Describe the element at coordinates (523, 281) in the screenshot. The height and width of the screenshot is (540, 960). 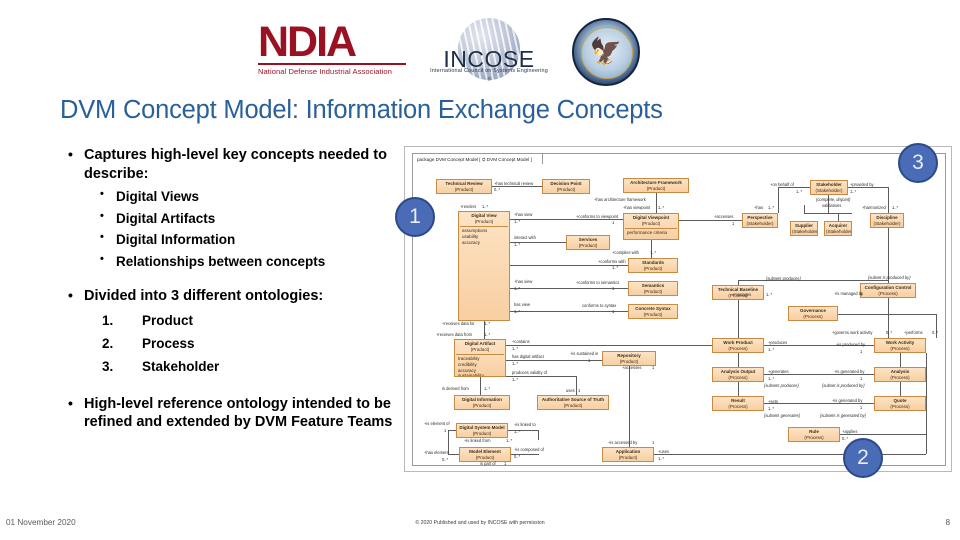
I see `uml-edge-label: +has view` at that location.